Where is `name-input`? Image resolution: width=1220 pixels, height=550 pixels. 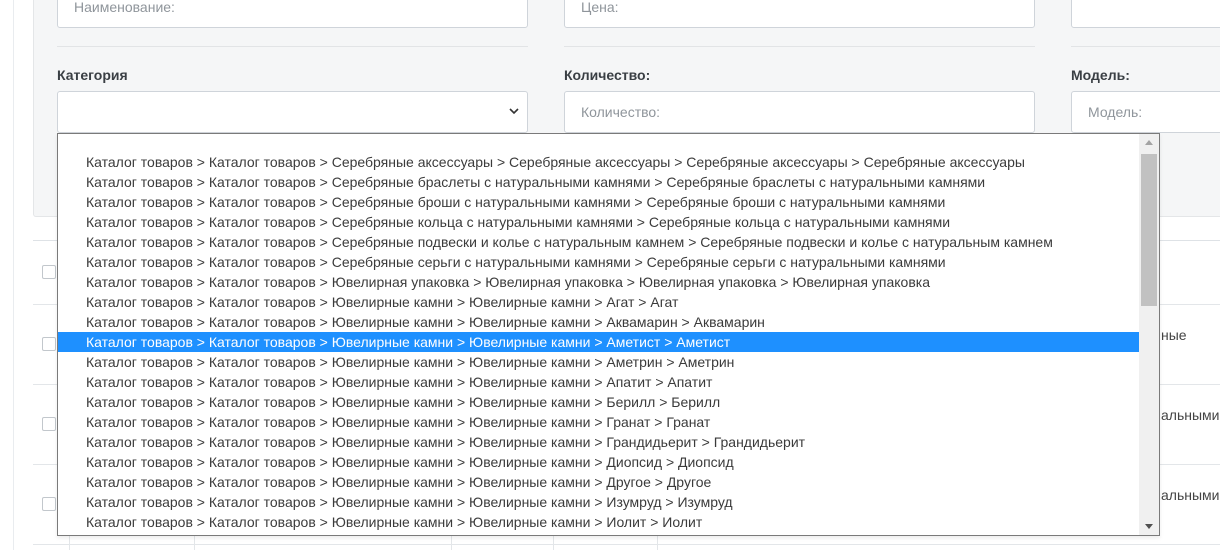
name-input is located at coordinates (292, 14).